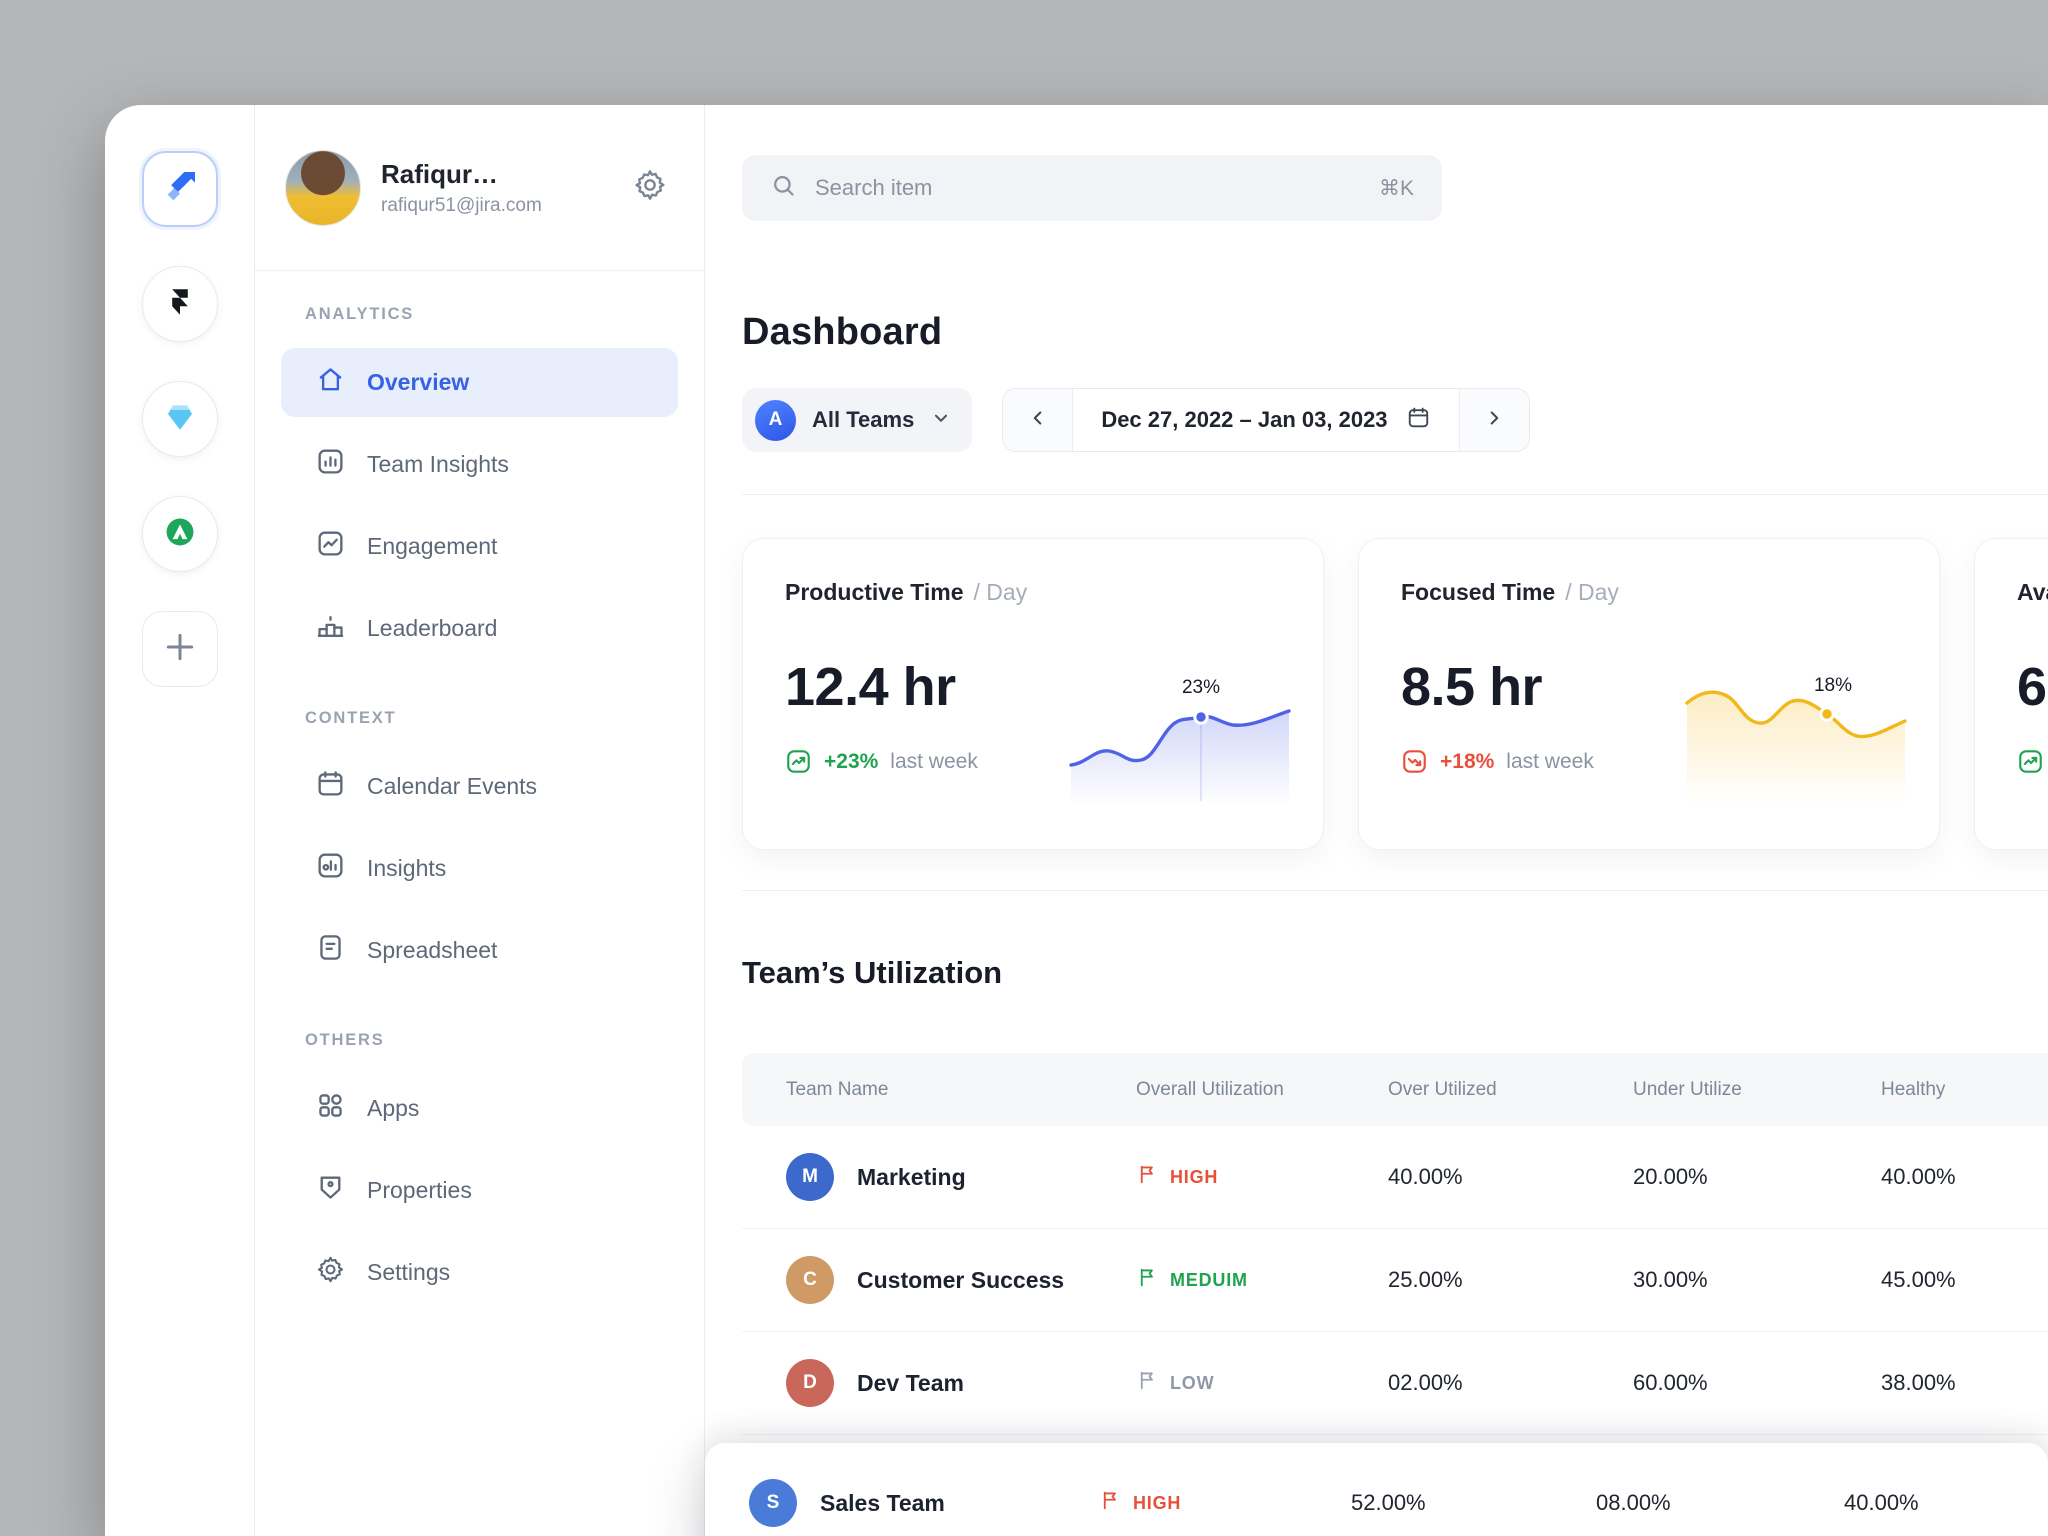 Image resolution: width=2048 pixels, height=1536 pixels. I want to click on card-title: Ava, so click(2032, 592).